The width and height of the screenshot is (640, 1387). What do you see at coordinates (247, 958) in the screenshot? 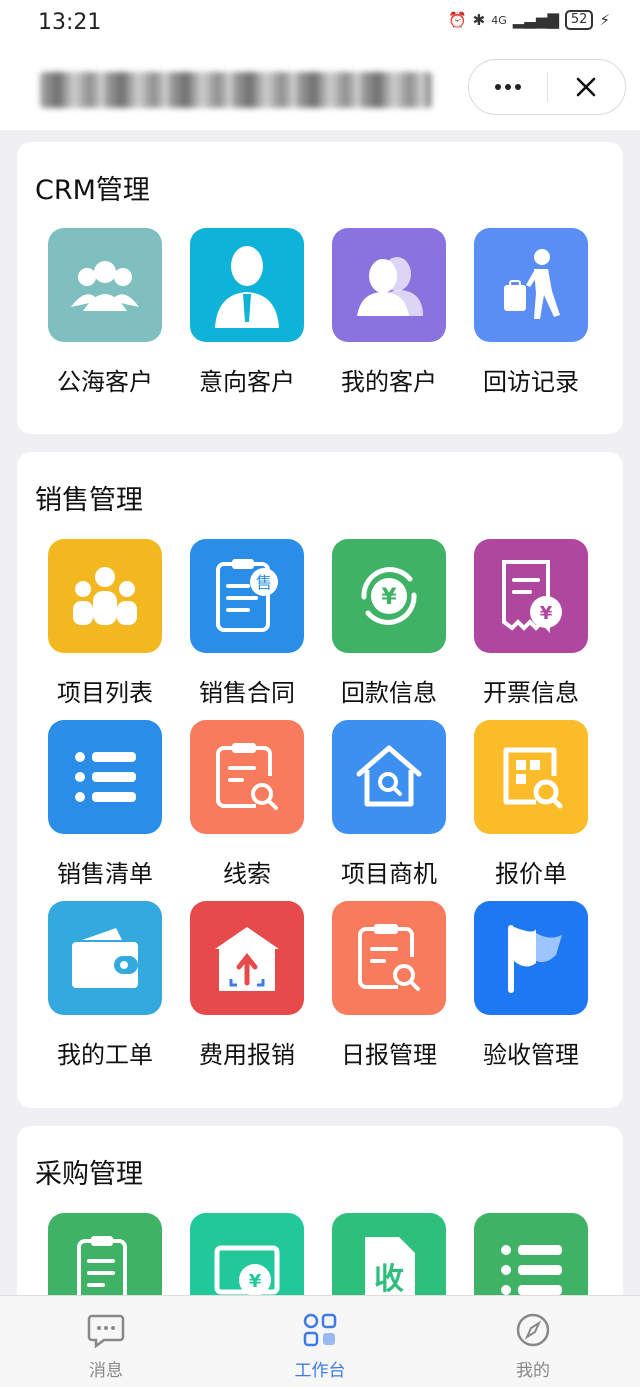
I see `upload-box-icon` at bounding box center [247, 958].